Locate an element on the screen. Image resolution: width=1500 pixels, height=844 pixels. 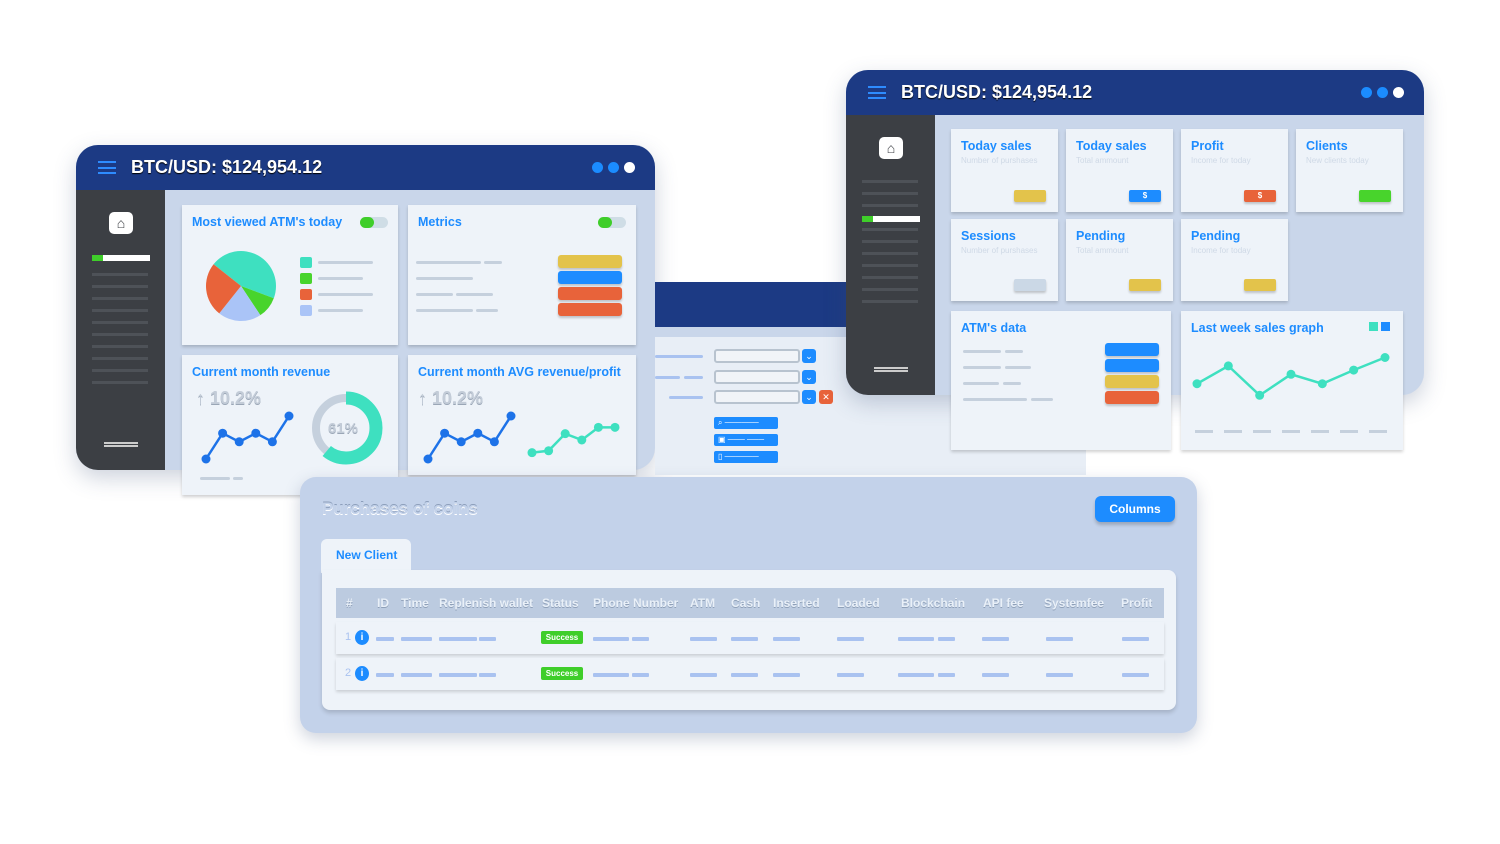
clear-icon: ✕ is located at coordinates (826, 397).